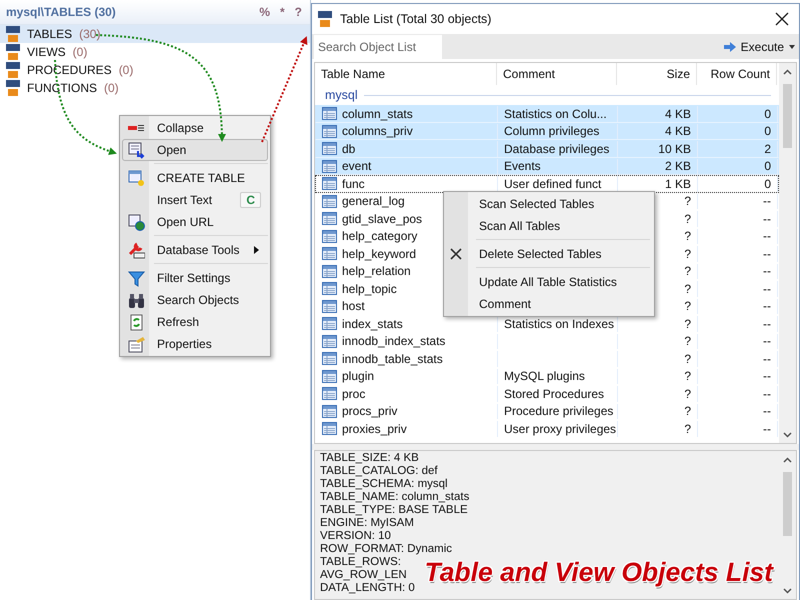  I want to click on tree-item: VIEWS (0), so click(155, 52).